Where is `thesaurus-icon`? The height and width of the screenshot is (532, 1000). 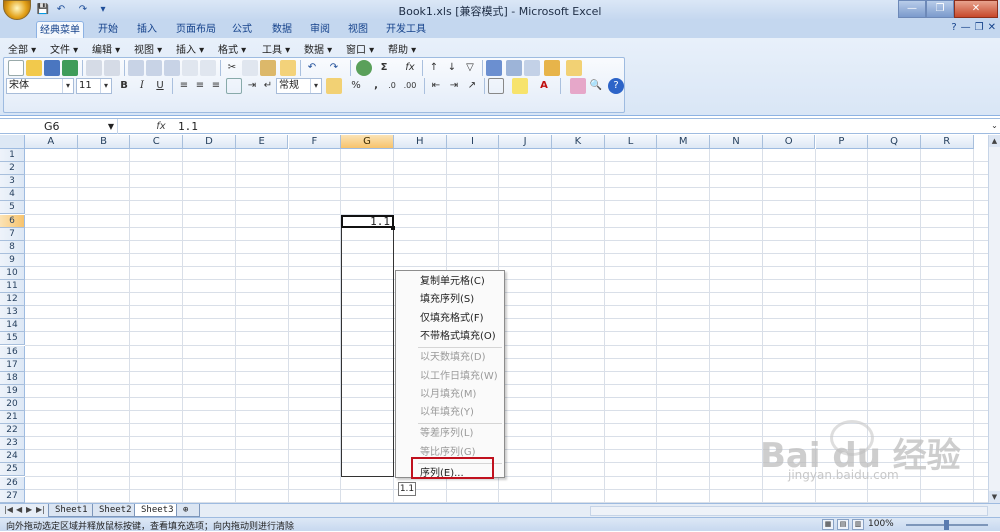 thesaurus-icon is located at coordinates (208, 68).